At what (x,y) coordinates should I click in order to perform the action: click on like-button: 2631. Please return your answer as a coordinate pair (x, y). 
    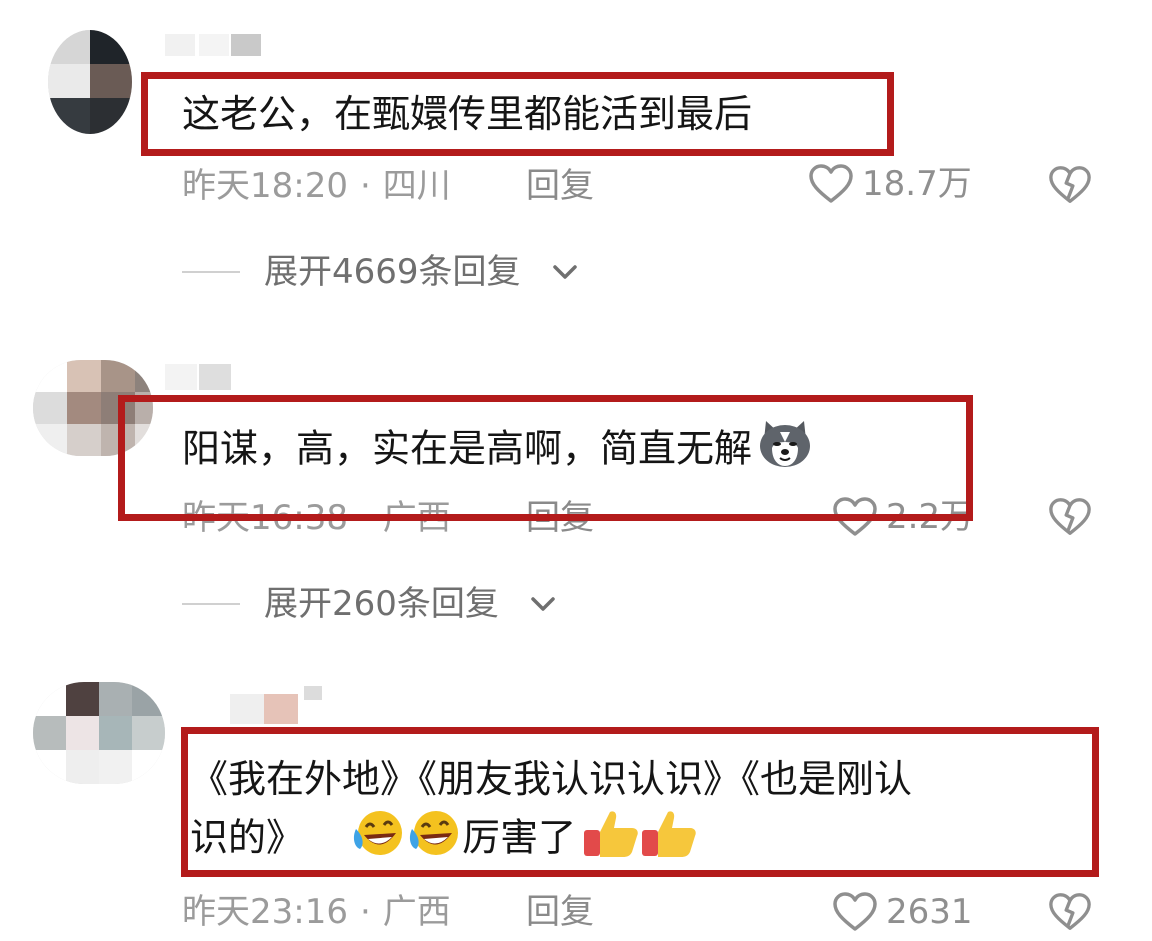
    Looking at the image, I should click on (902, 912).